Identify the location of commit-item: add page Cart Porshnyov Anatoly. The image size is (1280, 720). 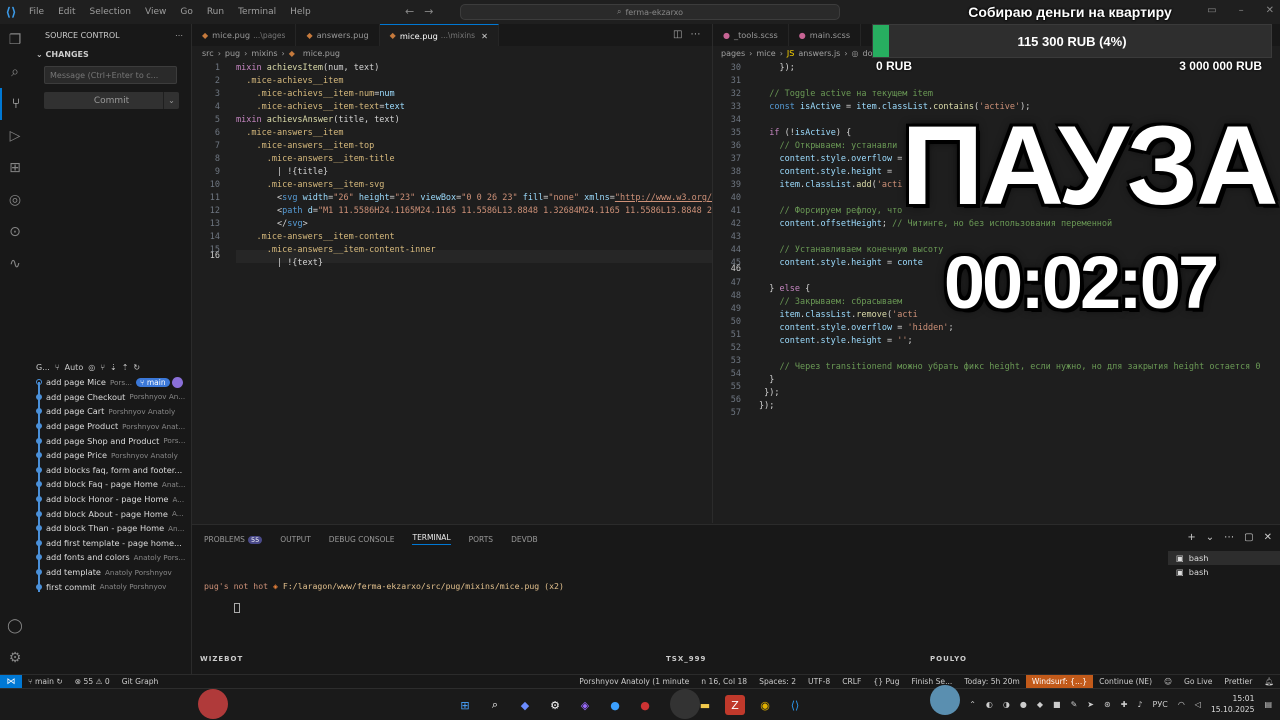
(111, 411).